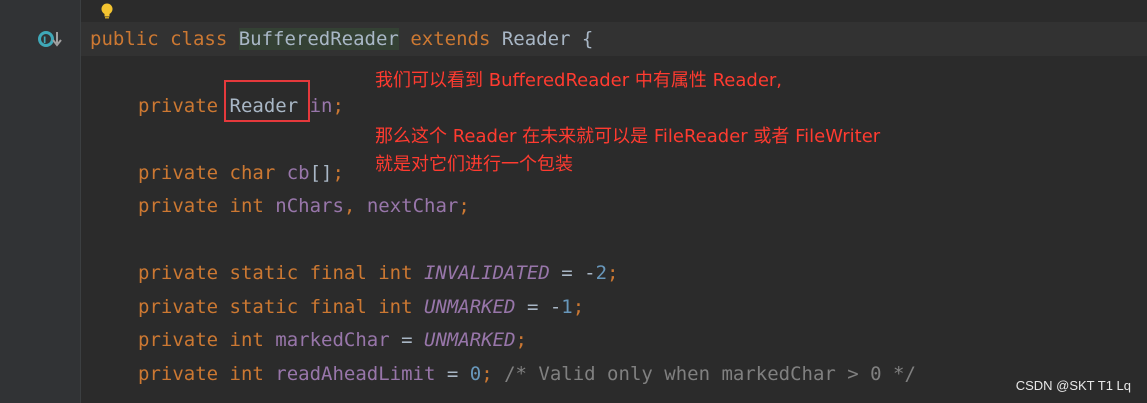 The image size is (1147, 403). I want to click on code-line-markedchar: private int markedChar = UNMARKED;, so click(332, 340).